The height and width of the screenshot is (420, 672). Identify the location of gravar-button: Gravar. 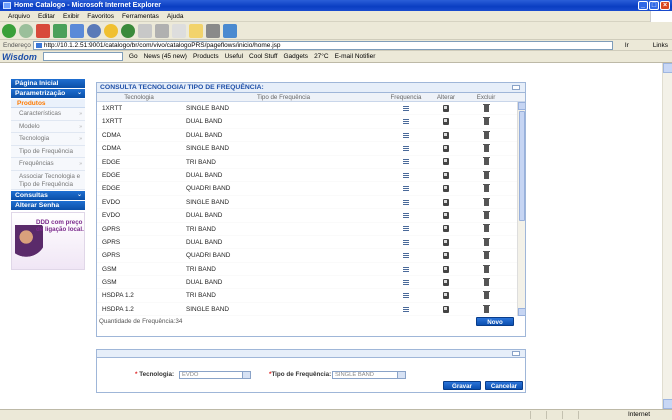
(462, 385).